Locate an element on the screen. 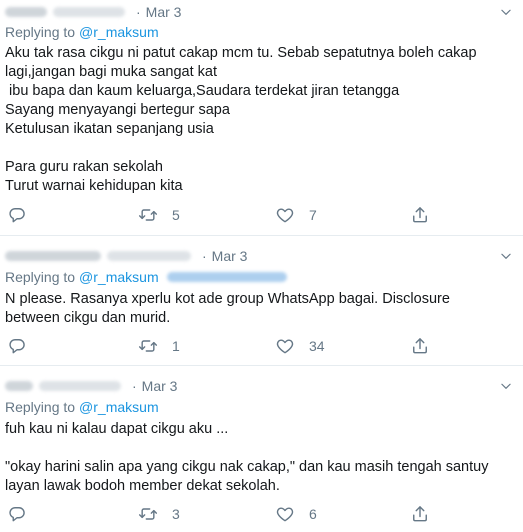  like-count: 7 is located at coordinates (313, 215).